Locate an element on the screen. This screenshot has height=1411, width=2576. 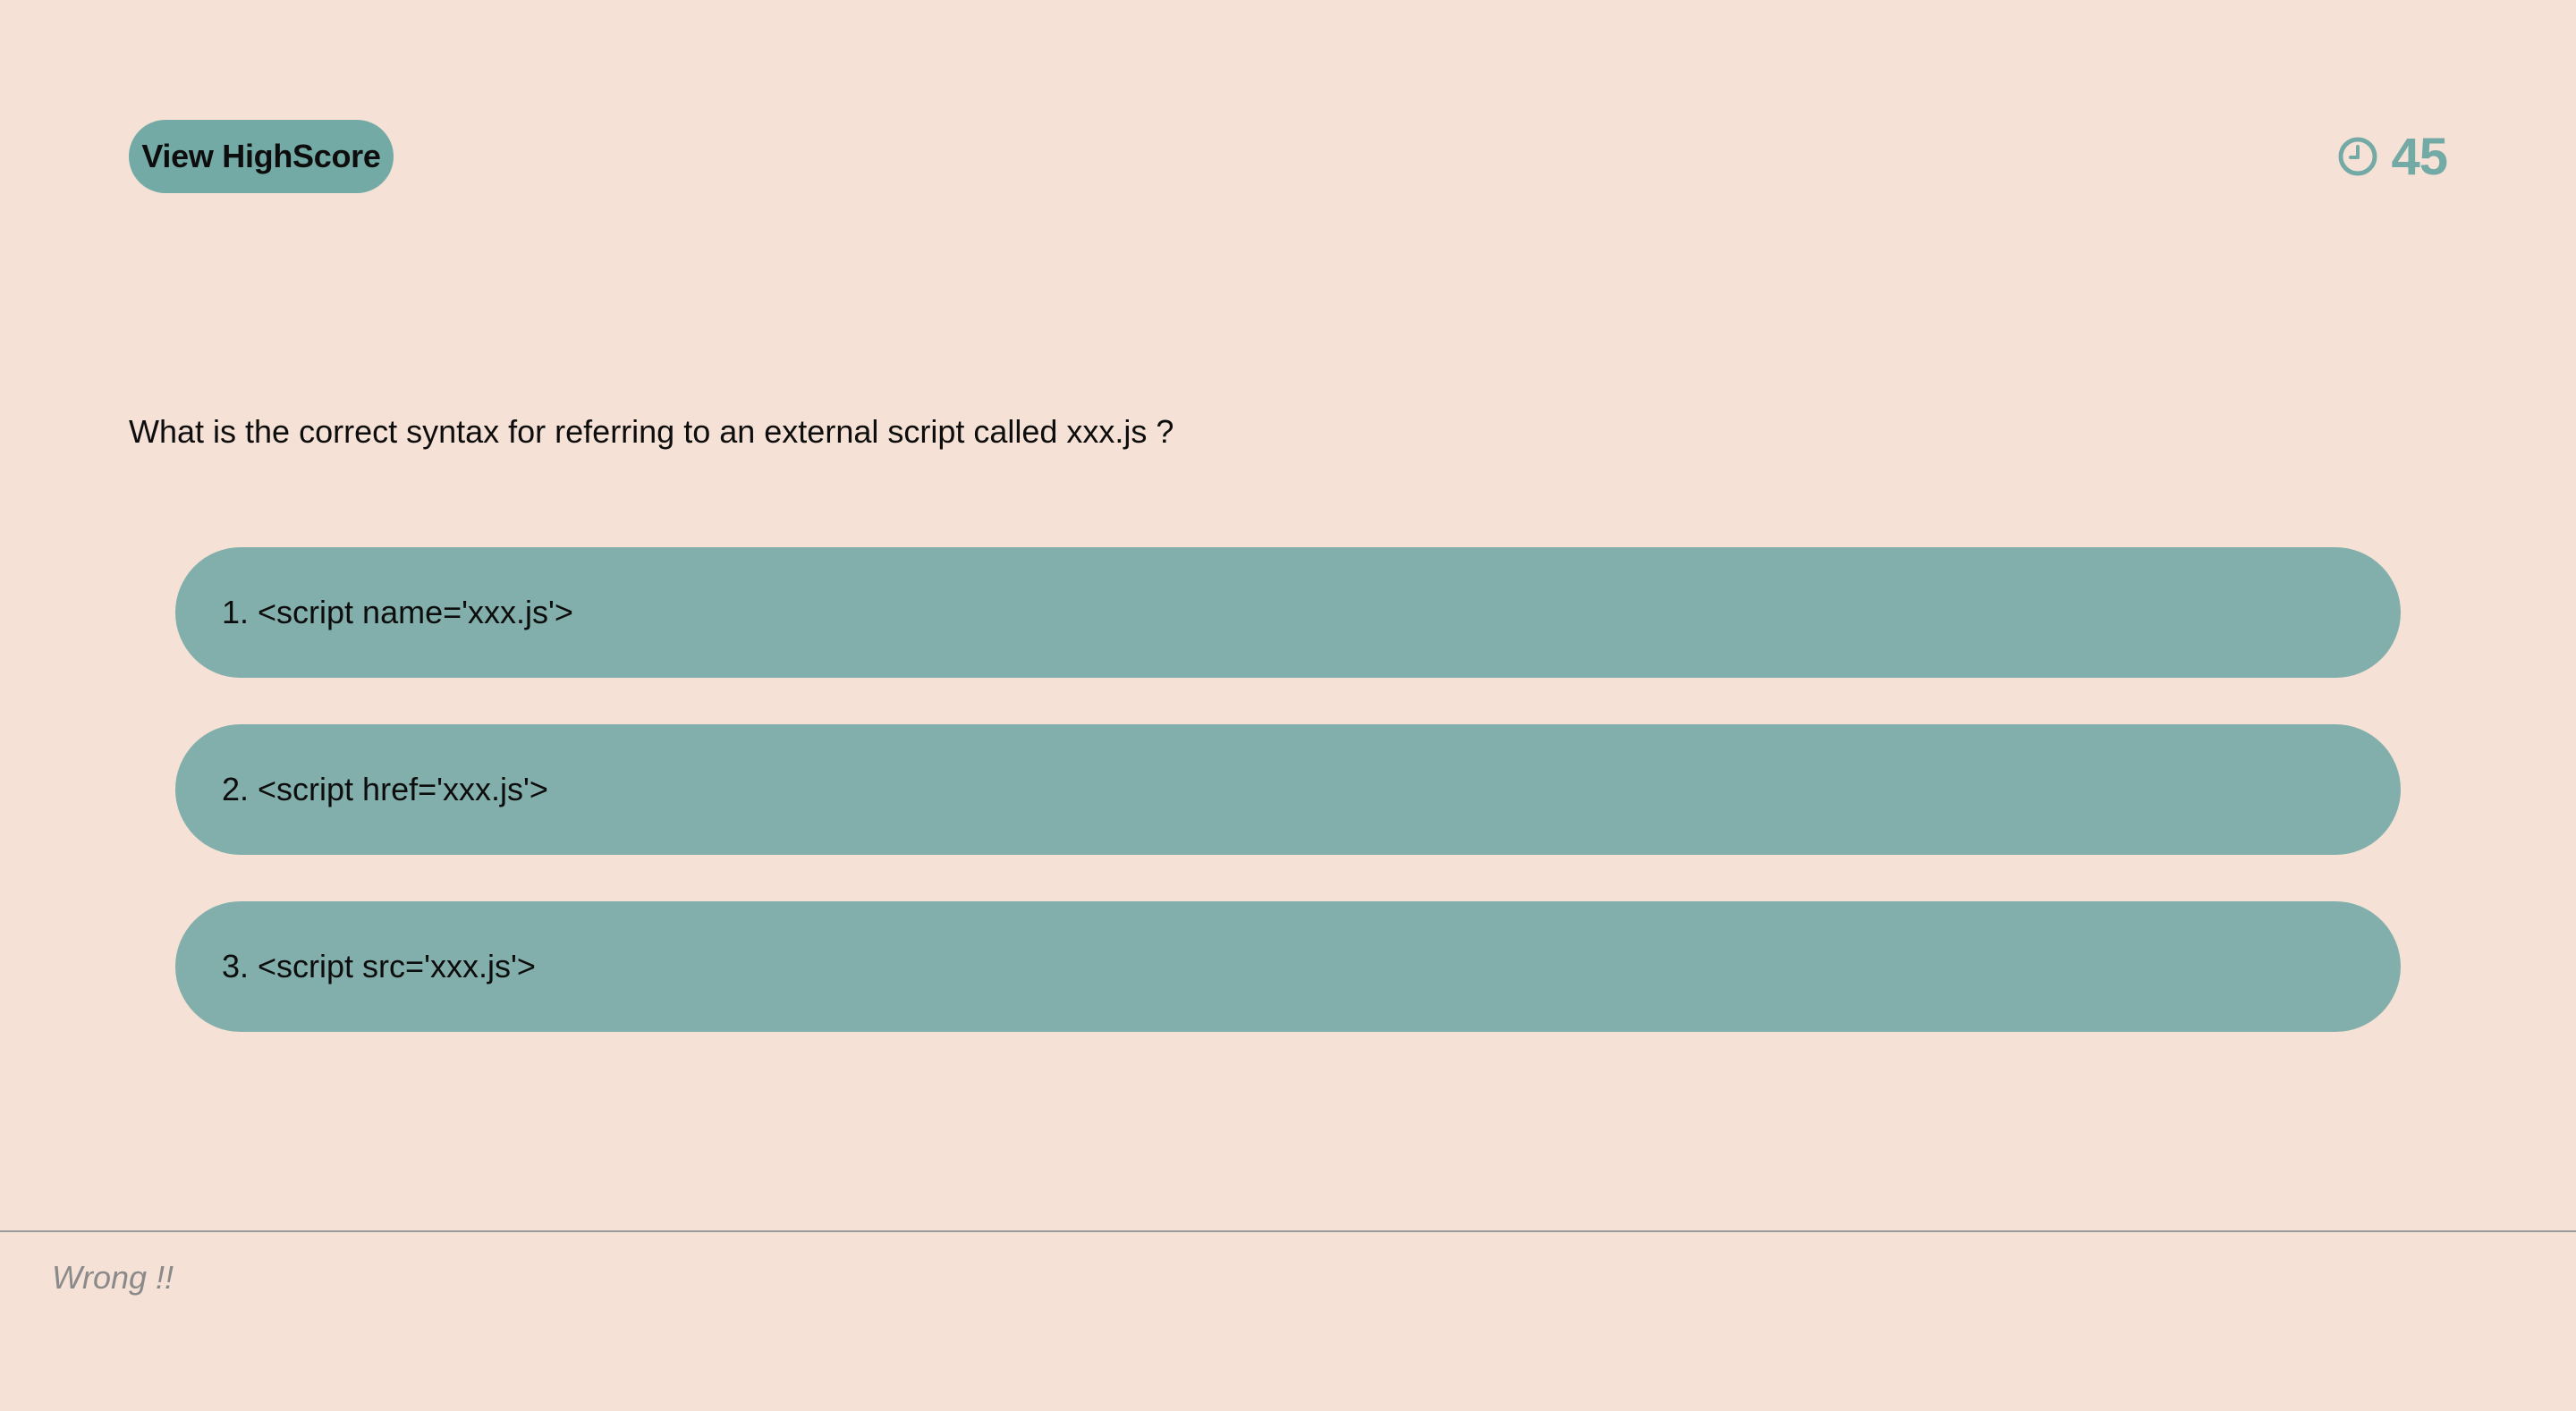
answer-choice-3: 3. <script src='xxx.js'> is located at coordinates (1288, 967).